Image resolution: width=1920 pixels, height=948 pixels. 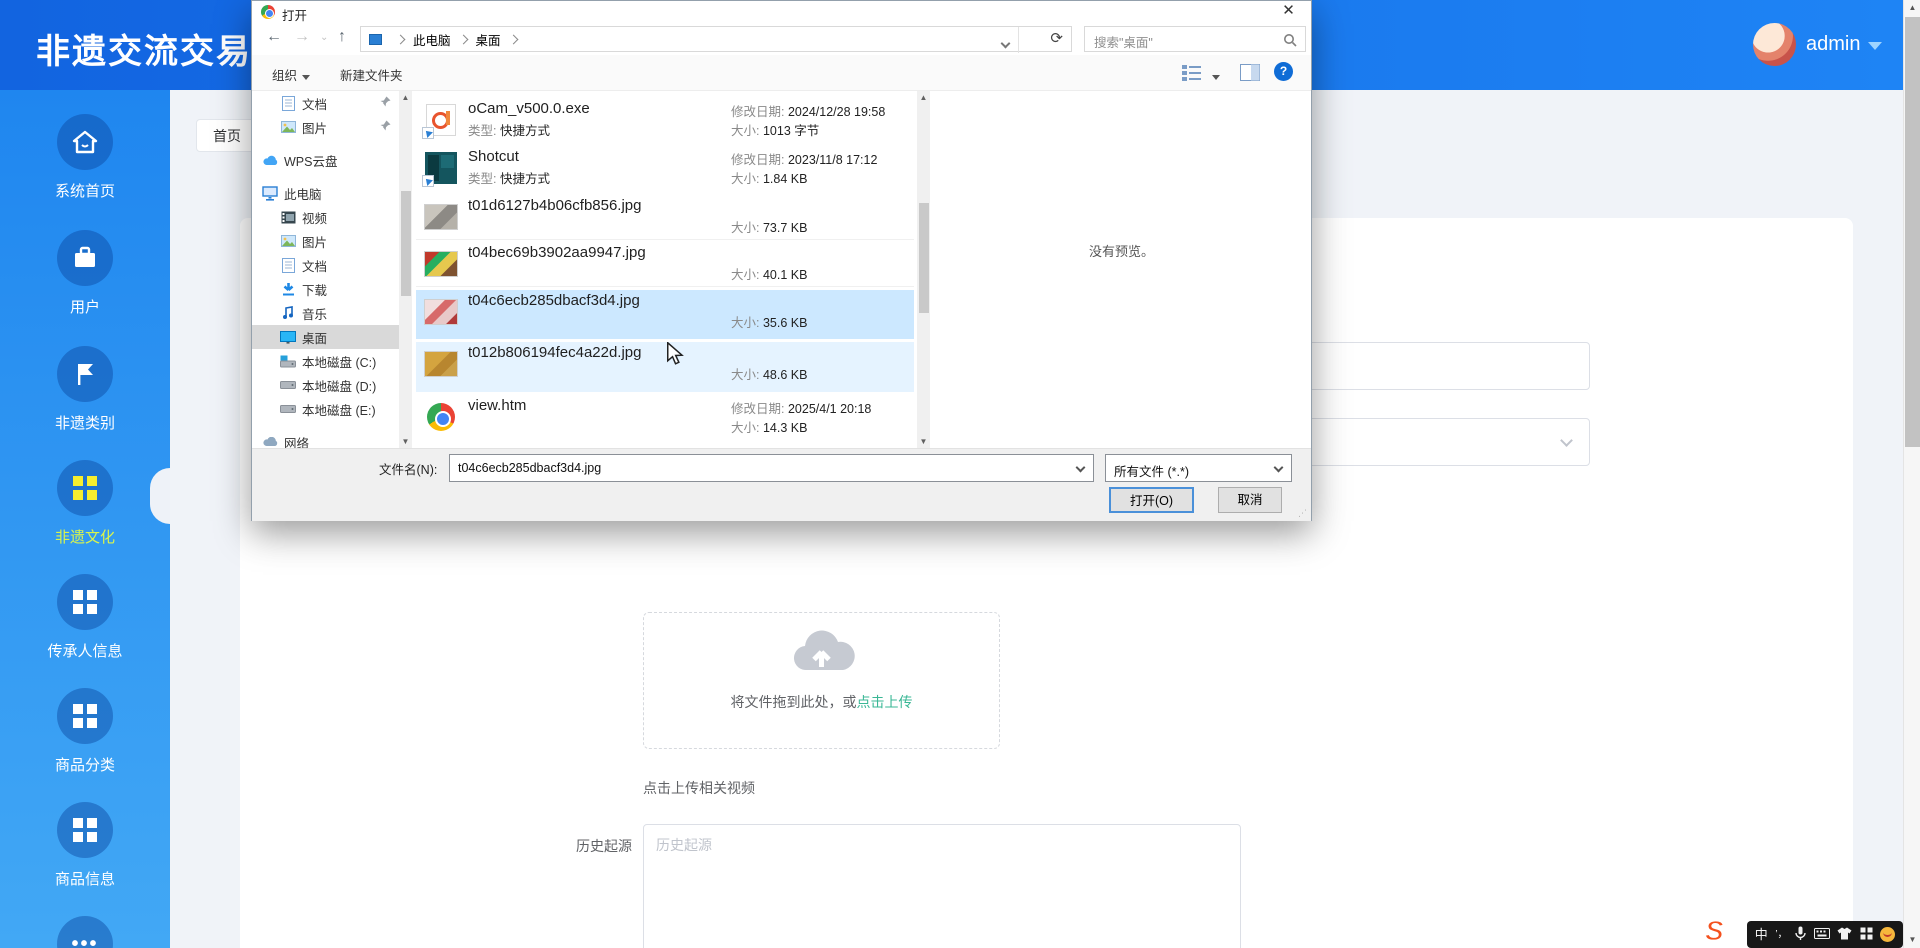 I want to click on file-size: 大小: 48.6 KB, so click(x=769, y=373).